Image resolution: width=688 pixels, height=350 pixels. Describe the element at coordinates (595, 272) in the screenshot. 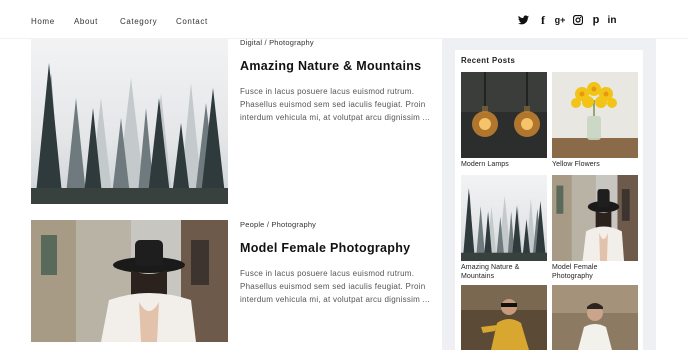

I see `recent-post-label: Model Female Photography` at that location.